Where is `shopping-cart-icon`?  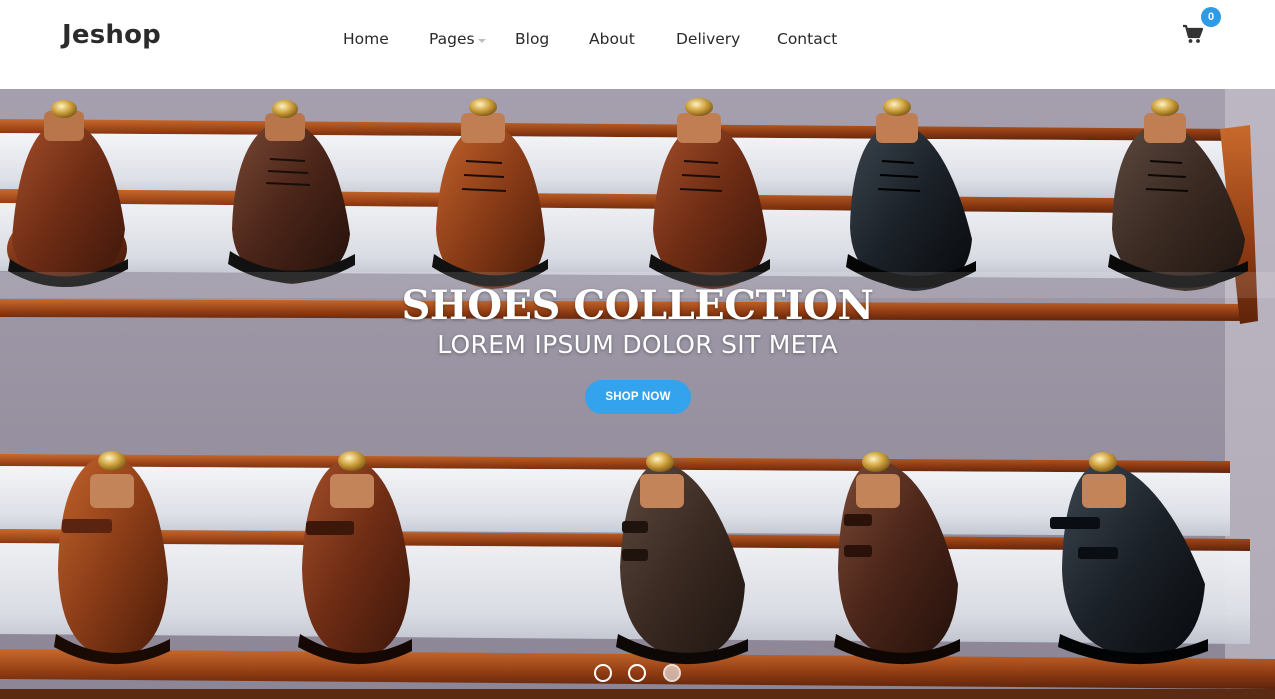
shopping-cart-icon is located at coordinates (1193, 34).